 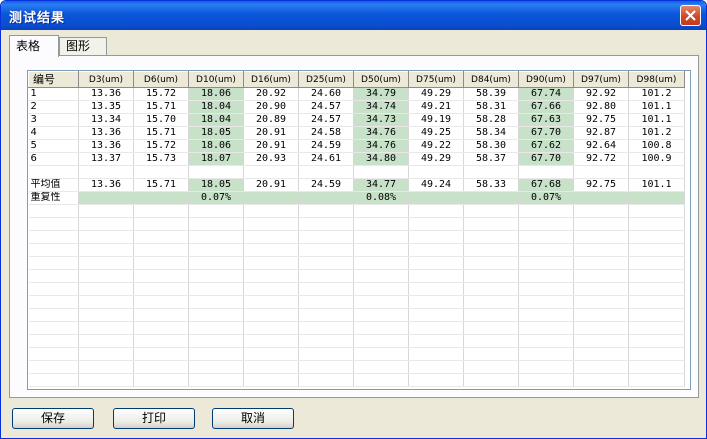 I want to click on table-cell: 0.07%, so click(x=216, y=198).